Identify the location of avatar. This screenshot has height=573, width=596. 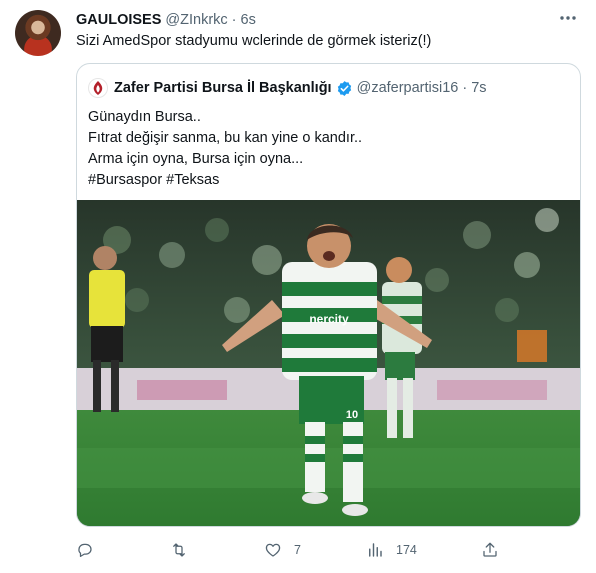
(38, 33).